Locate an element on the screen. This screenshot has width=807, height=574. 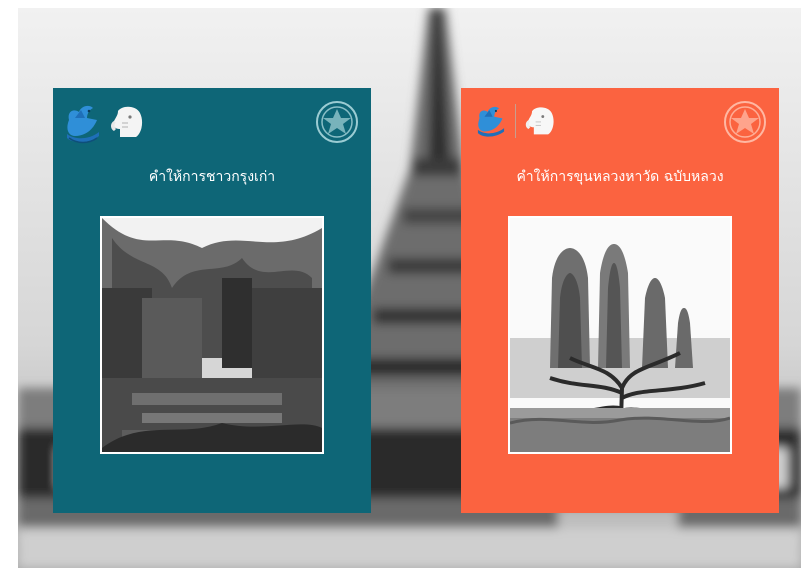
cover-title: คำให้การขุนหลวงหาวัด ฉบับหลวง is located at coordinates (620, 177).